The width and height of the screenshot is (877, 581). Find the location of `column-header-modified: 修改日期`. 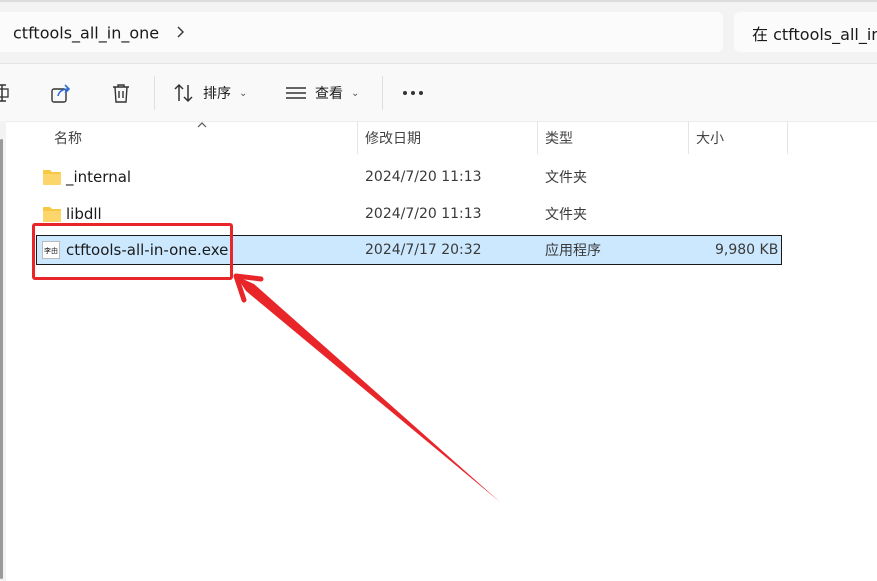

column-header-modified: 修改日期 is located at coordinates (393, 137).